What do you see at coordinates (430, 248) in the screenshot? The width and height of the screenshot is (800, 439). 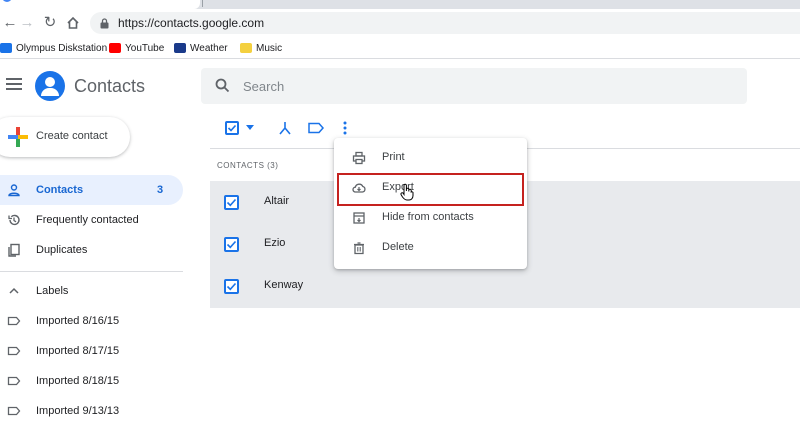 I see `menu-item-delete: Delete` at bounding box center [430, 248].